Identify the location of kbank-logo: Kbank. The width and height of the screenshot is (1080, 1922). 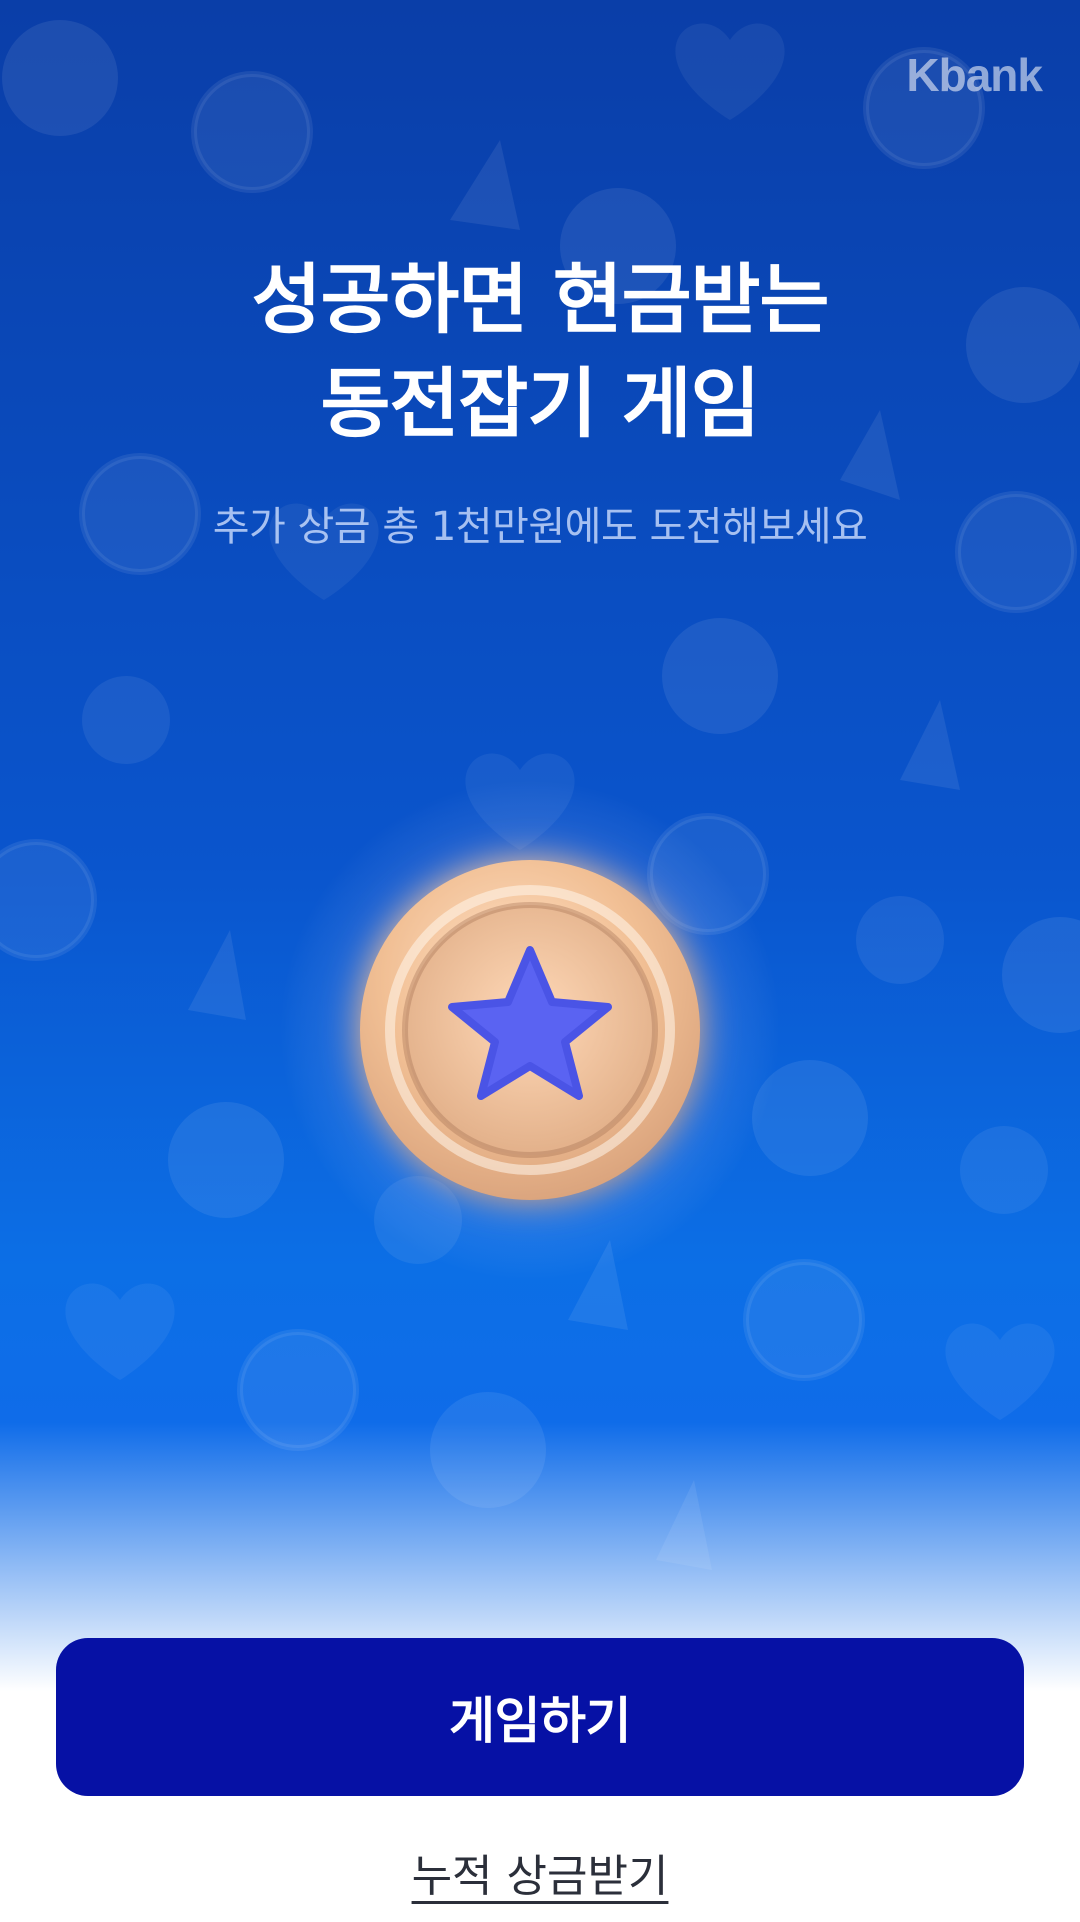
(974, 75).